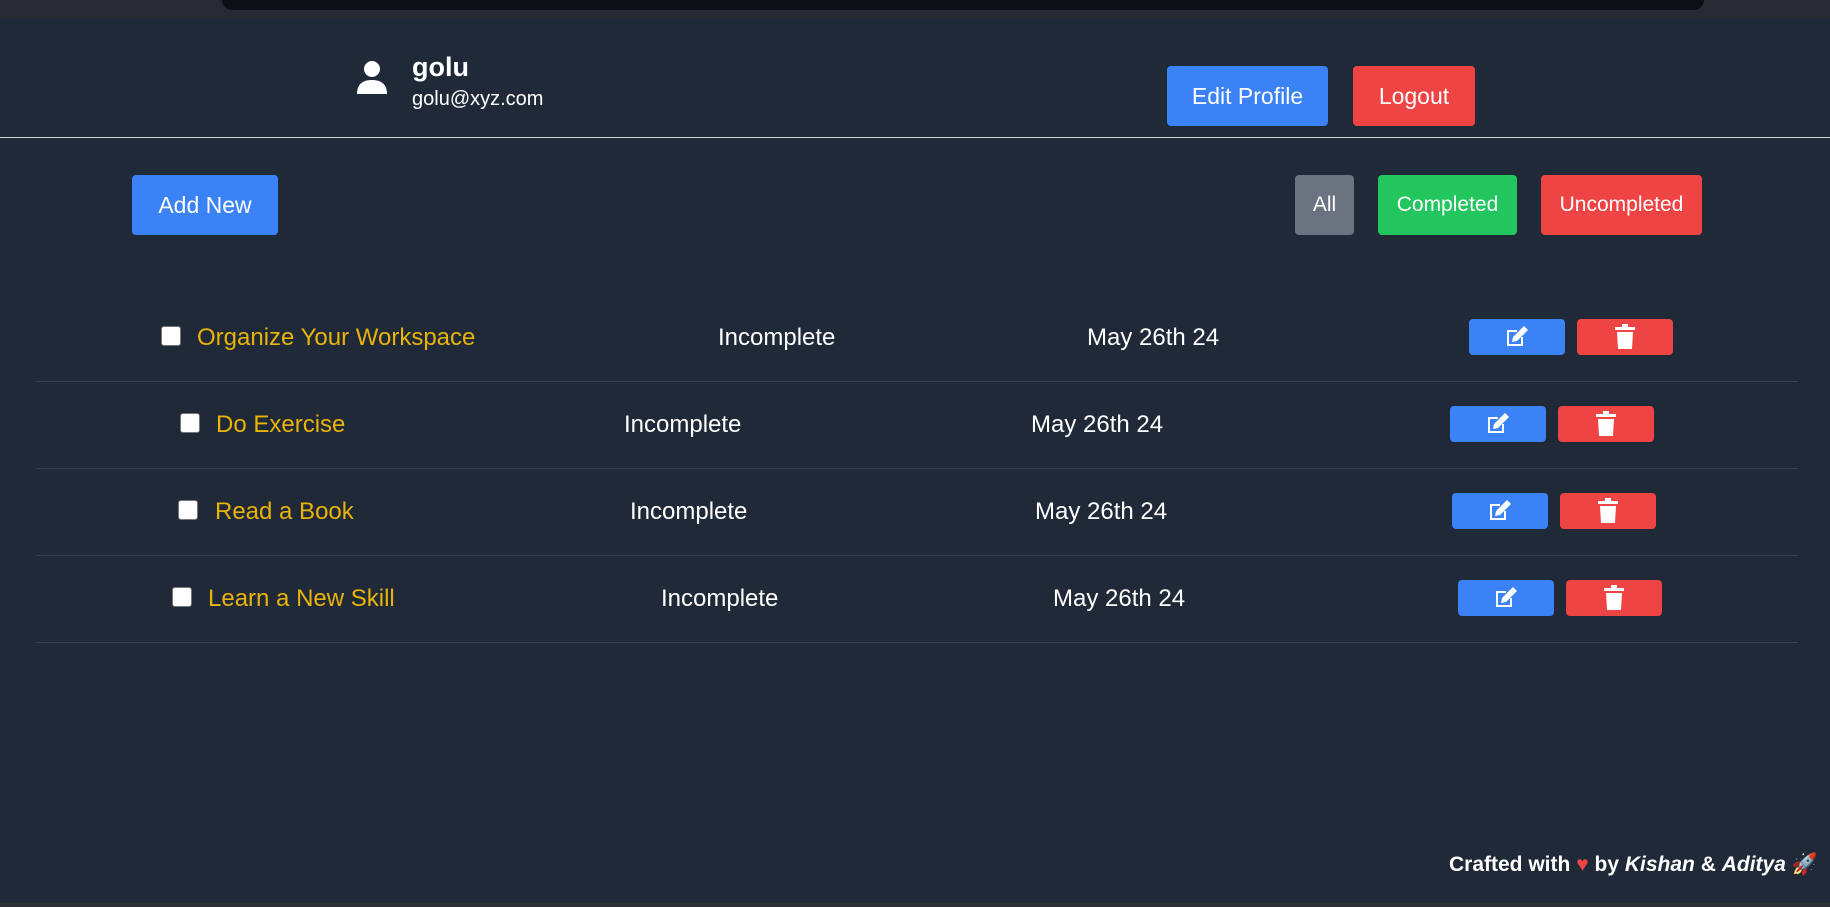 The height and width of the screenshot is (907, 1830). Describe the element at coordinates (1447, 205) in the screenshot. I see `filter-completed-button: Completed` at that location.